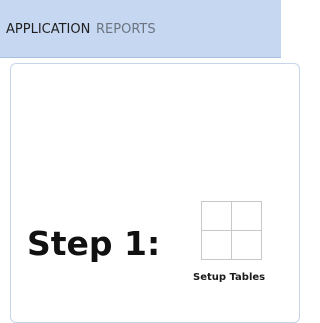  What do you see at coordinates (231, 230) in the screenshot?
I see `grid-icon` at bounding box center [231, 230].